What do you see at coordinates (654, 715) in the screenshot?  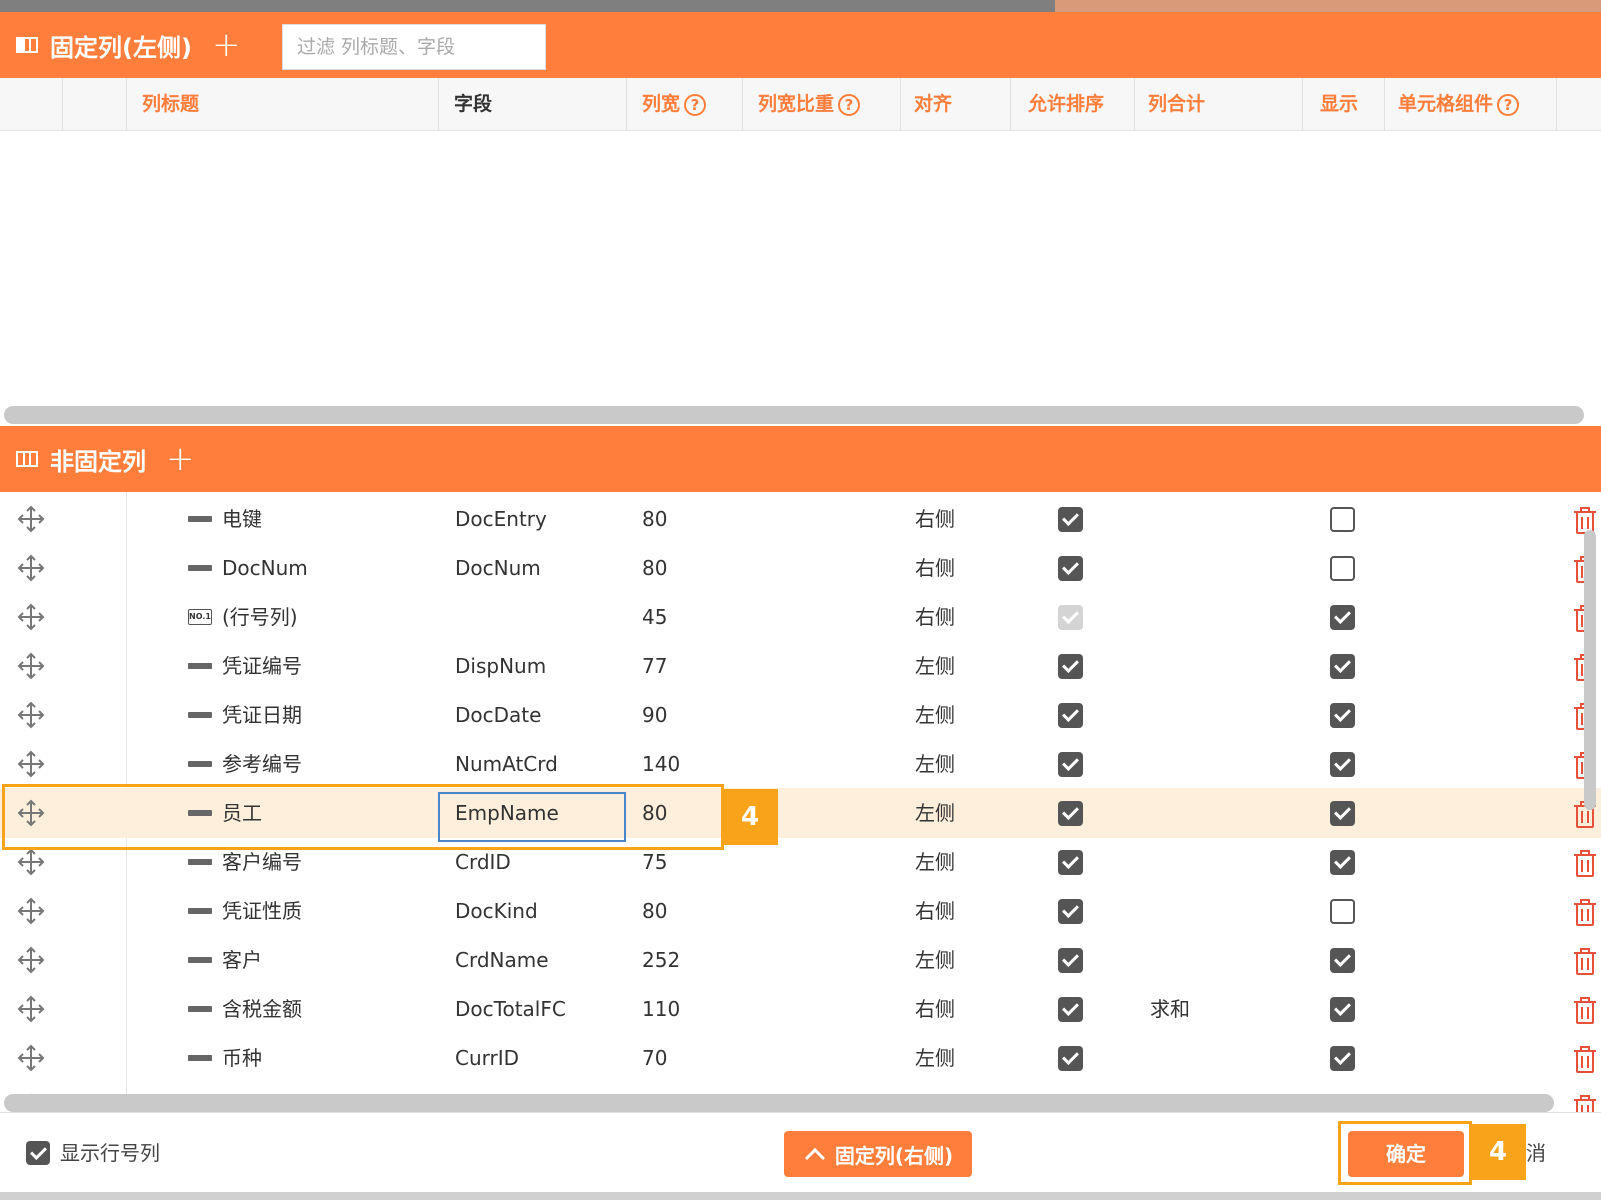 I see `row-width: 90` at bounding box center [654, 715].